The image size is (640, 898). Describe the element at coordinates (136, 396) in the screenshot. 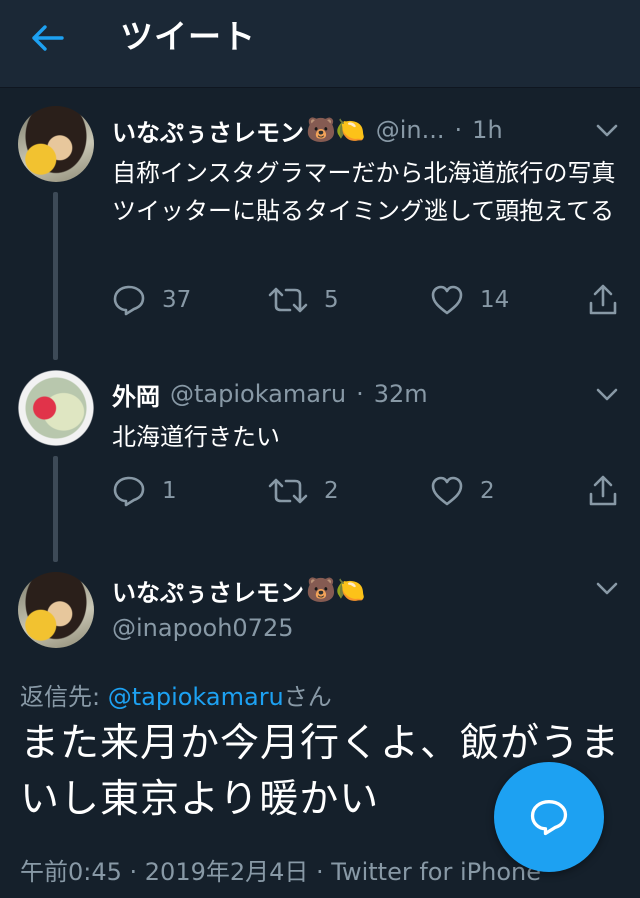

I see `display-name: 外岡` at that location.